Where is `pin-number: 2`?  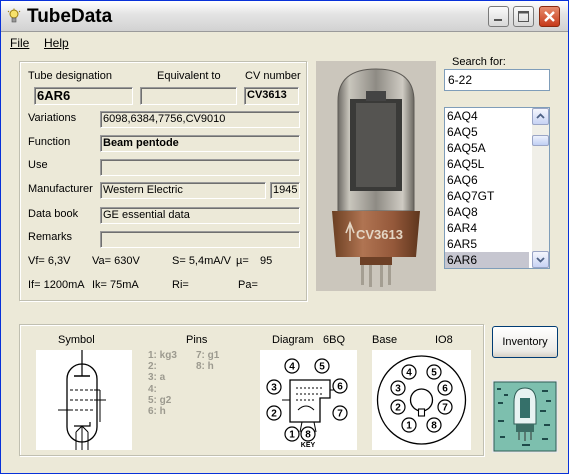
pin-number: 2 is located at coordinates (274, 414).